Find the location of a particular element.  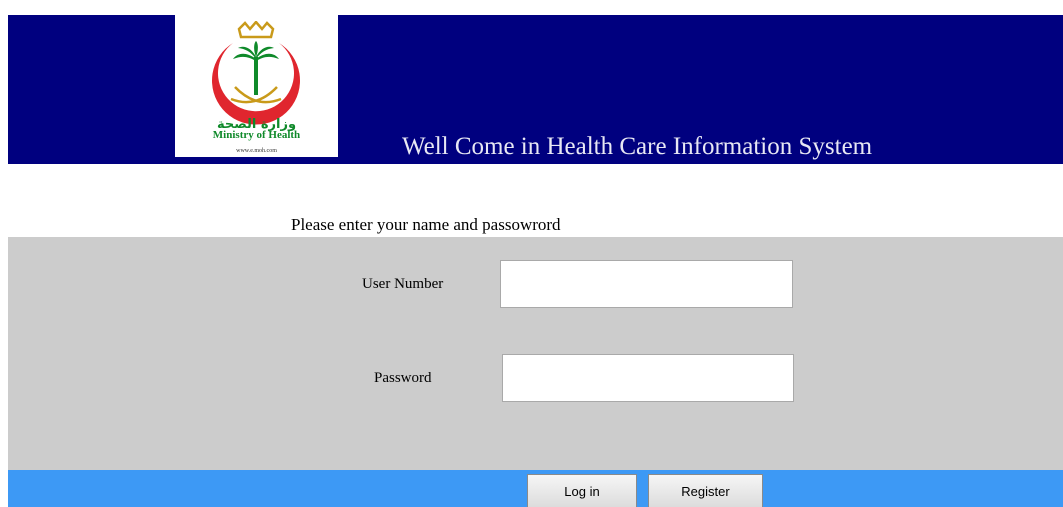

register-button: Register is located at coordinates (705, 490).